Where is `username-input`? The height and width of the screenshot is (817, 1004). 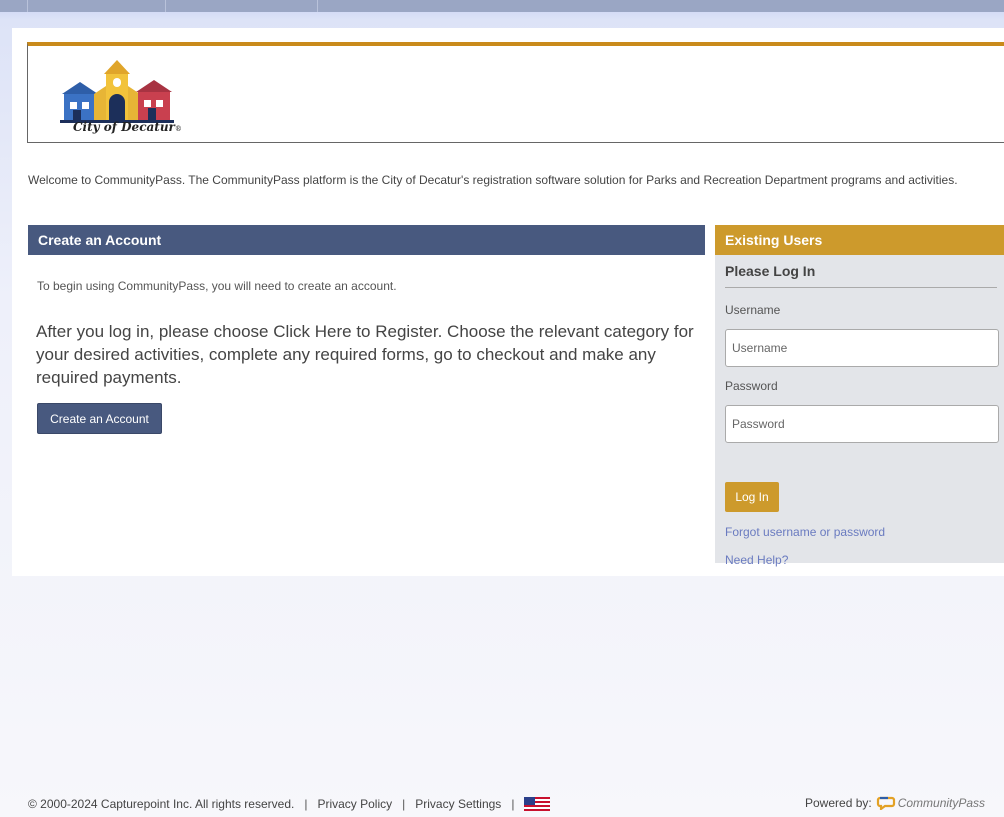
username-input is located at coordinates (862, 348).